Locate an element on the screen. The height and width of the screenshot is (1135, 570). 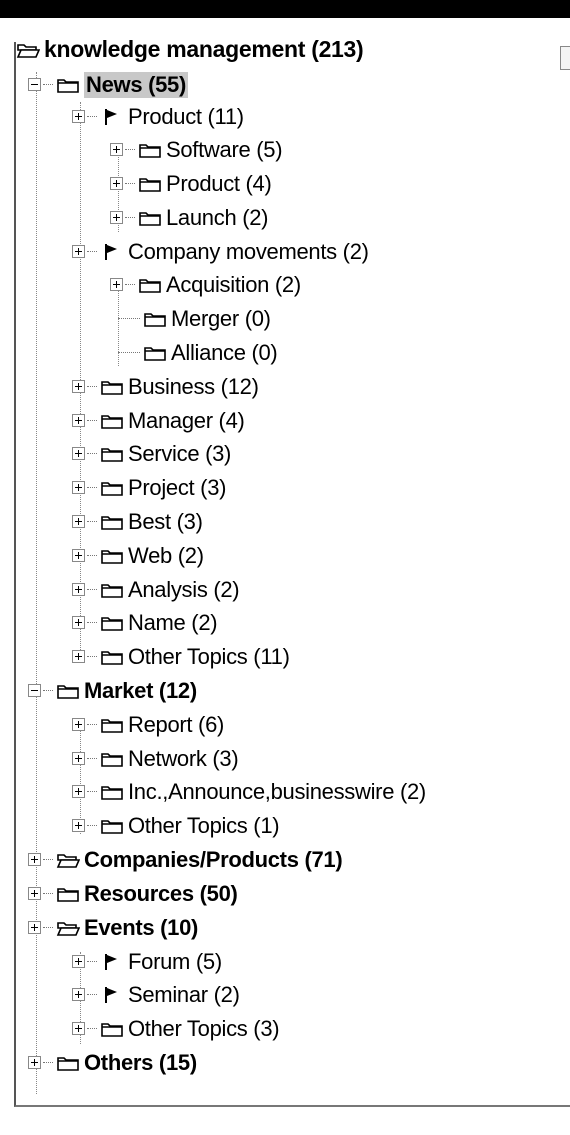
tree-node-label: Forum (5) is located at coordinates (175, 961).